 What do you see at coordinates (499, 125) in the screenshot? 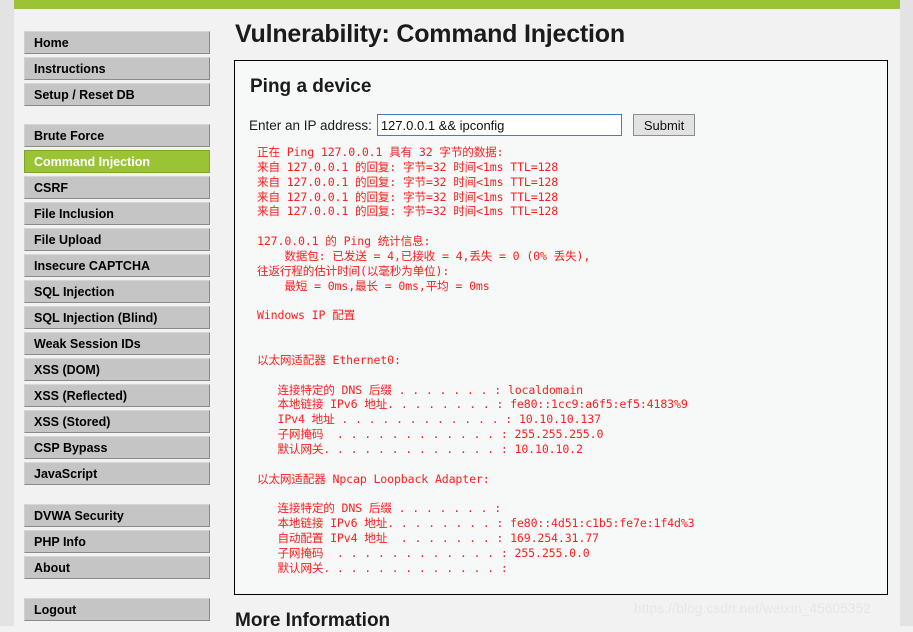
I see `ip-address-input` at bounding box center [499, 125].